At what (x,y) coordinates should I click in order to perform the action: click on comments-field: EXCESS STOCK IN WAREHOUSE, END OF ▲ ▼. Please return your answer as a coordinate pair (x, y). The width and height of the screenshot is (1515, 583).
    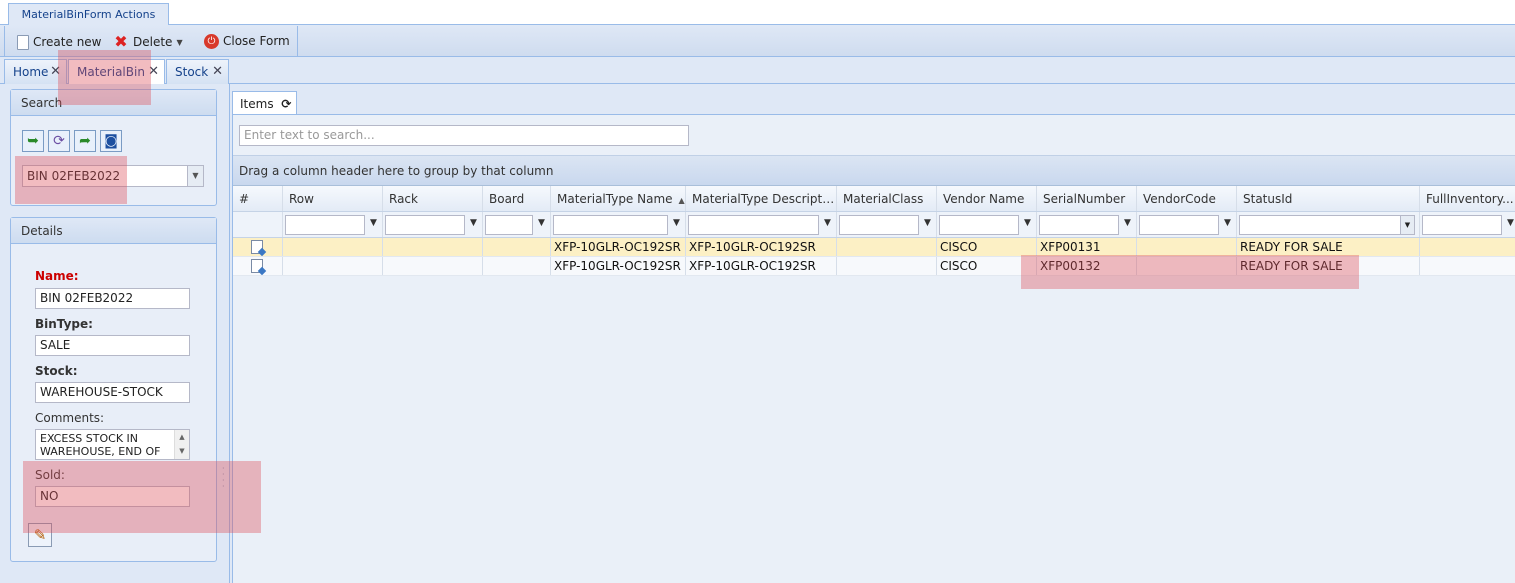
    Looking at the image, I should click on (112, 444).